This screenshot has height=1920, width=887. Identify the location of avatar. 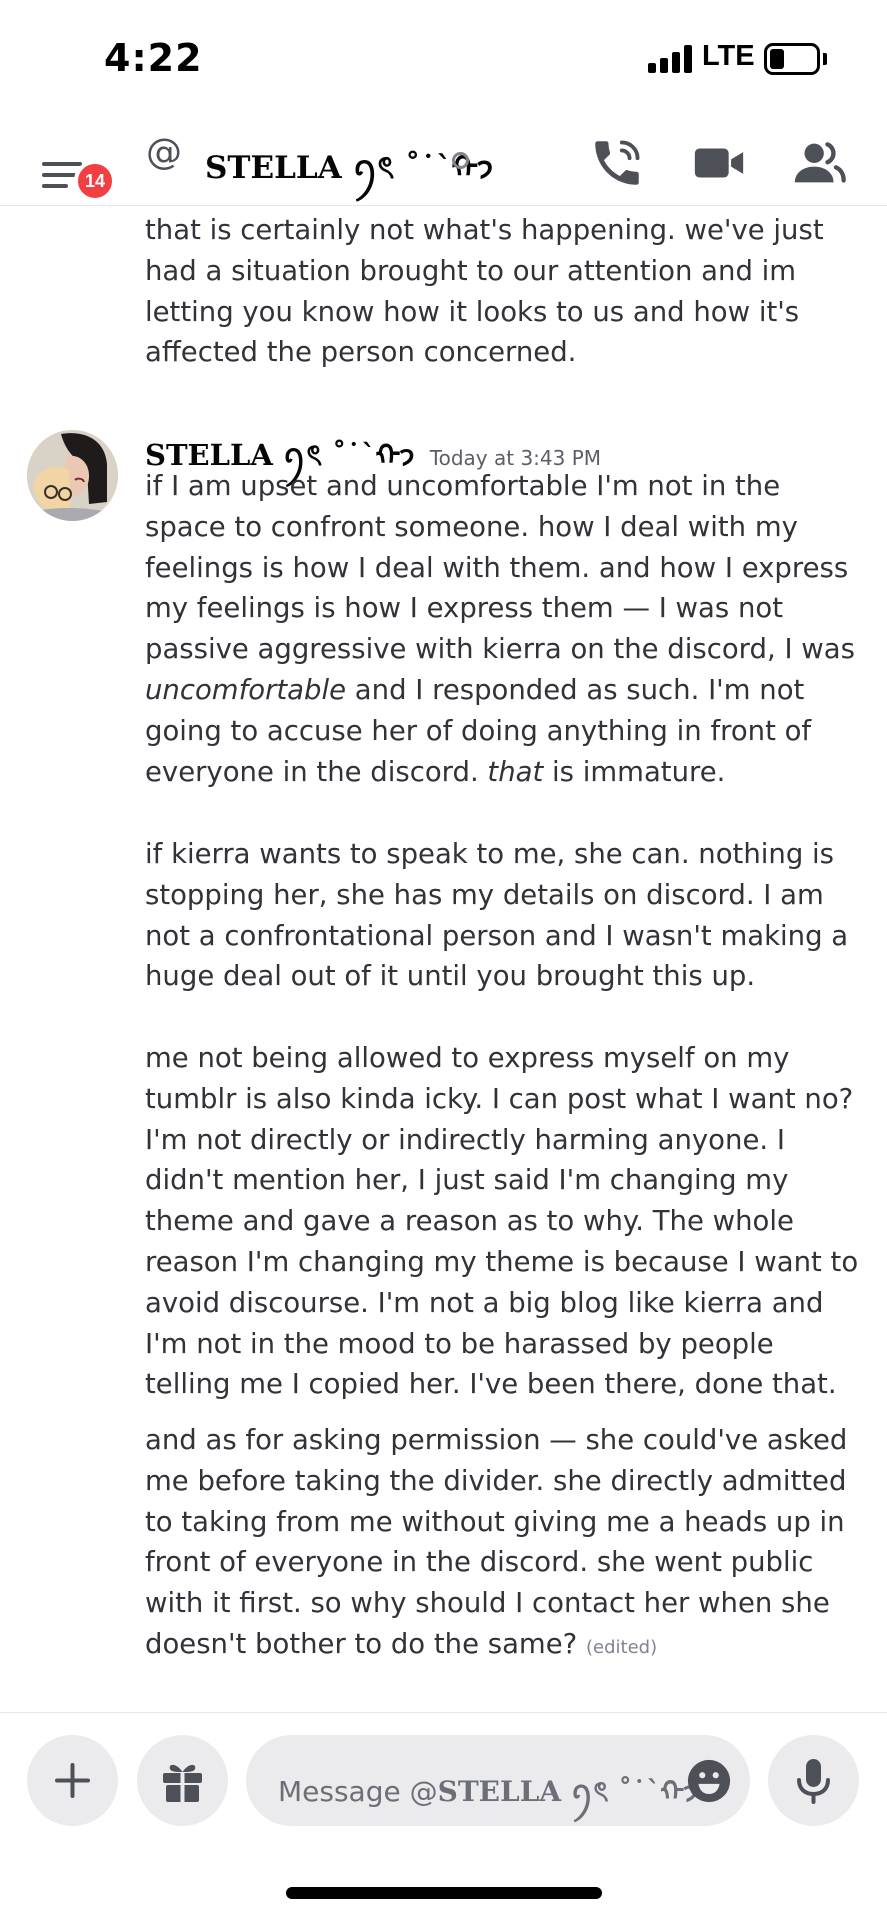
(72, 475).